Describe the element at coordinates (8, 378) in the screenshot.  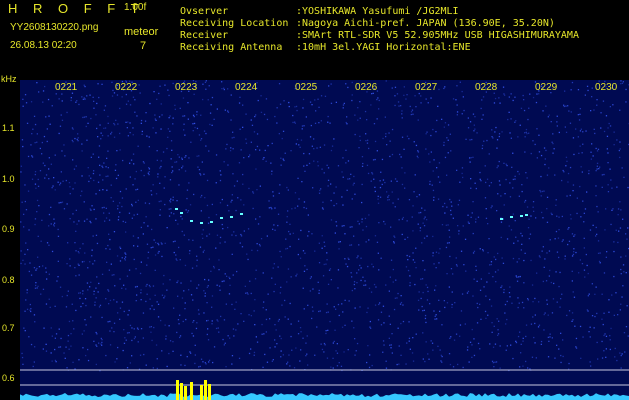
I see `freq-tick-label: 0.6` at that location.